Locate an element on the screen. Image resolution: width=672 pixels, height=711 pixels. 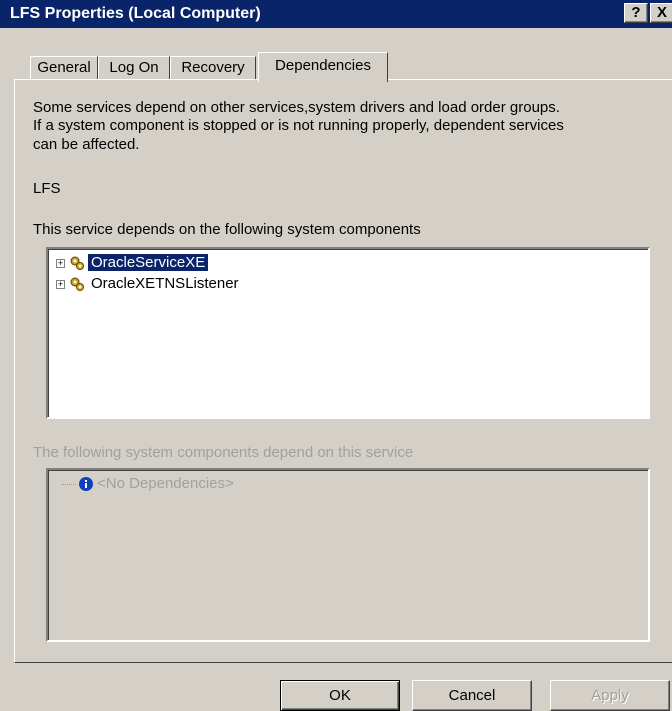
tab-recovery: Recovery is located at coordinates (213, 67).